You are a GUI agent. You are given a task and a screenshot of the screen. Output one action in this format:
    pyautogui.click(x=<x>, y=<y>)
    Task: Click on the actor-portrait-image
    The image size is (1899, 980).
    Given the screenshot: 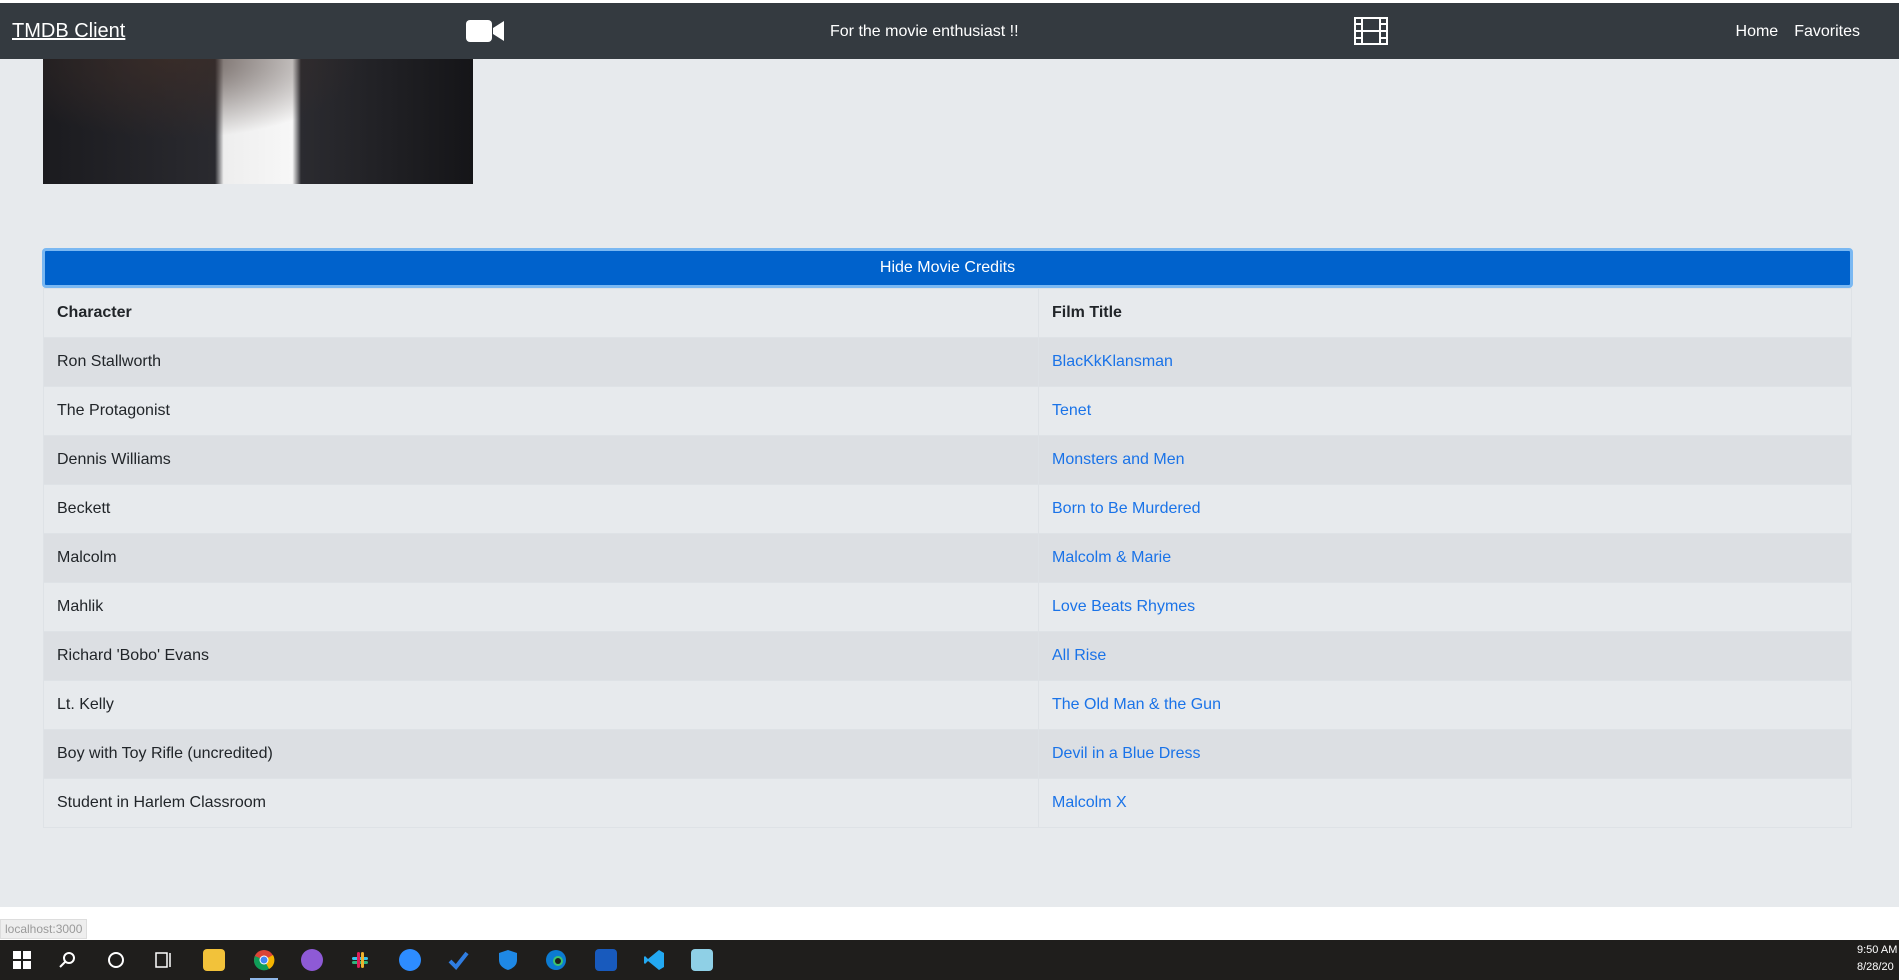 What is the action you would take?
    pyautogui.click(x=258, y=121)
    